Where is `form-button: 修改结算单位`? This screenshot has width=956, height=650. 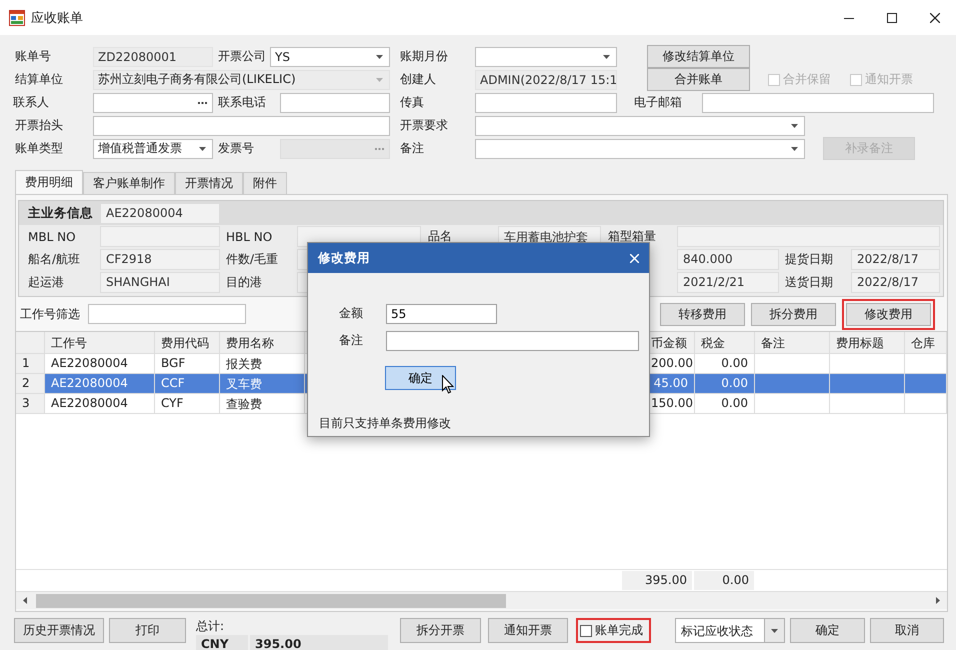
form-button: 修改结算单位 is located at coordinates (698, 56).